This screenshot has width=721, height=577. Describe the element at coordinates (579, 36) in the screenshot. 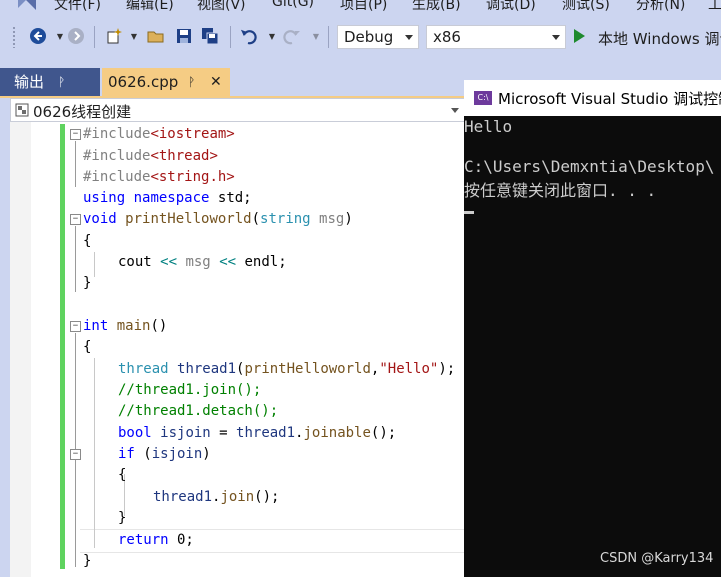

I see `play-icon` at that location.